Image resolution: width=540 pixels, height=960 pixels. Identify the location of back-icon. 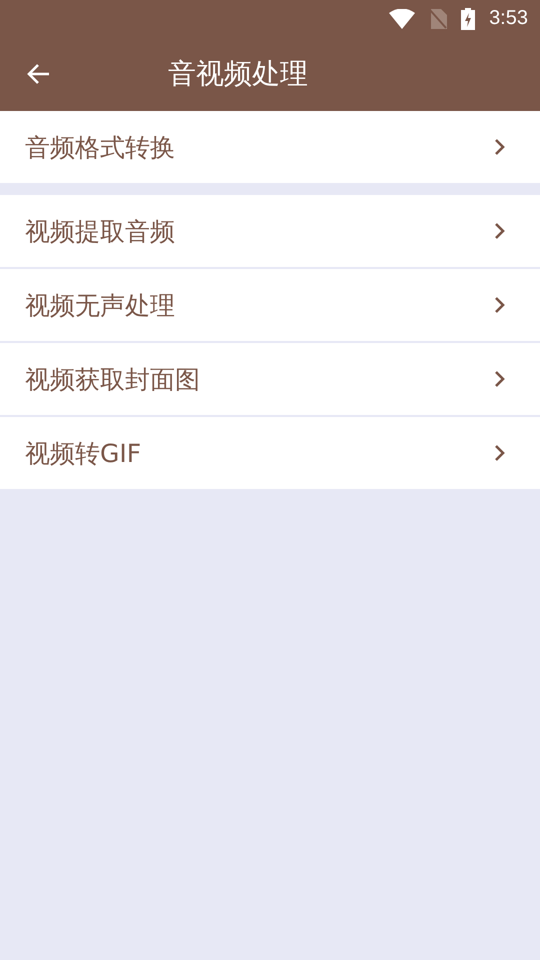
(38, 74).